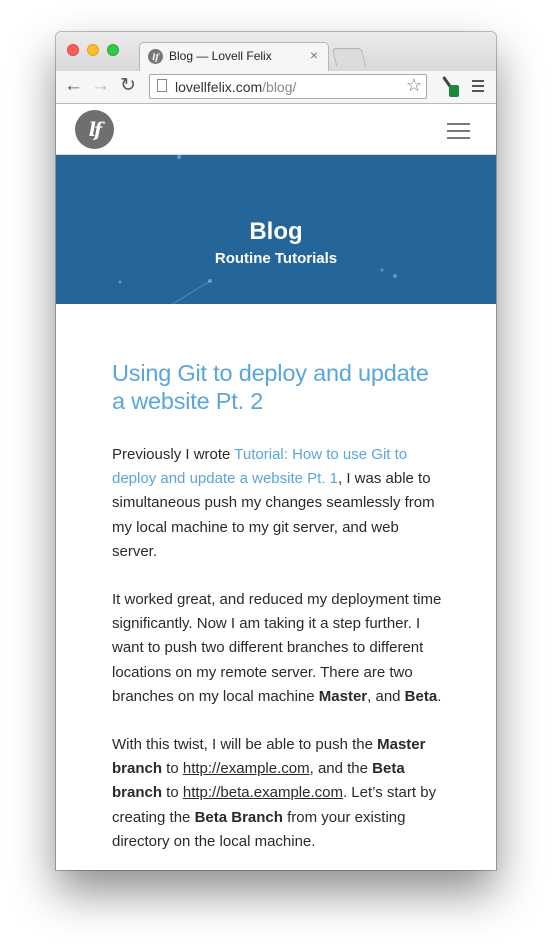 The image size is (552, 951). Describe the element at coordinates (73, 50) in the screenshot. I see `close-window-button` at that location.